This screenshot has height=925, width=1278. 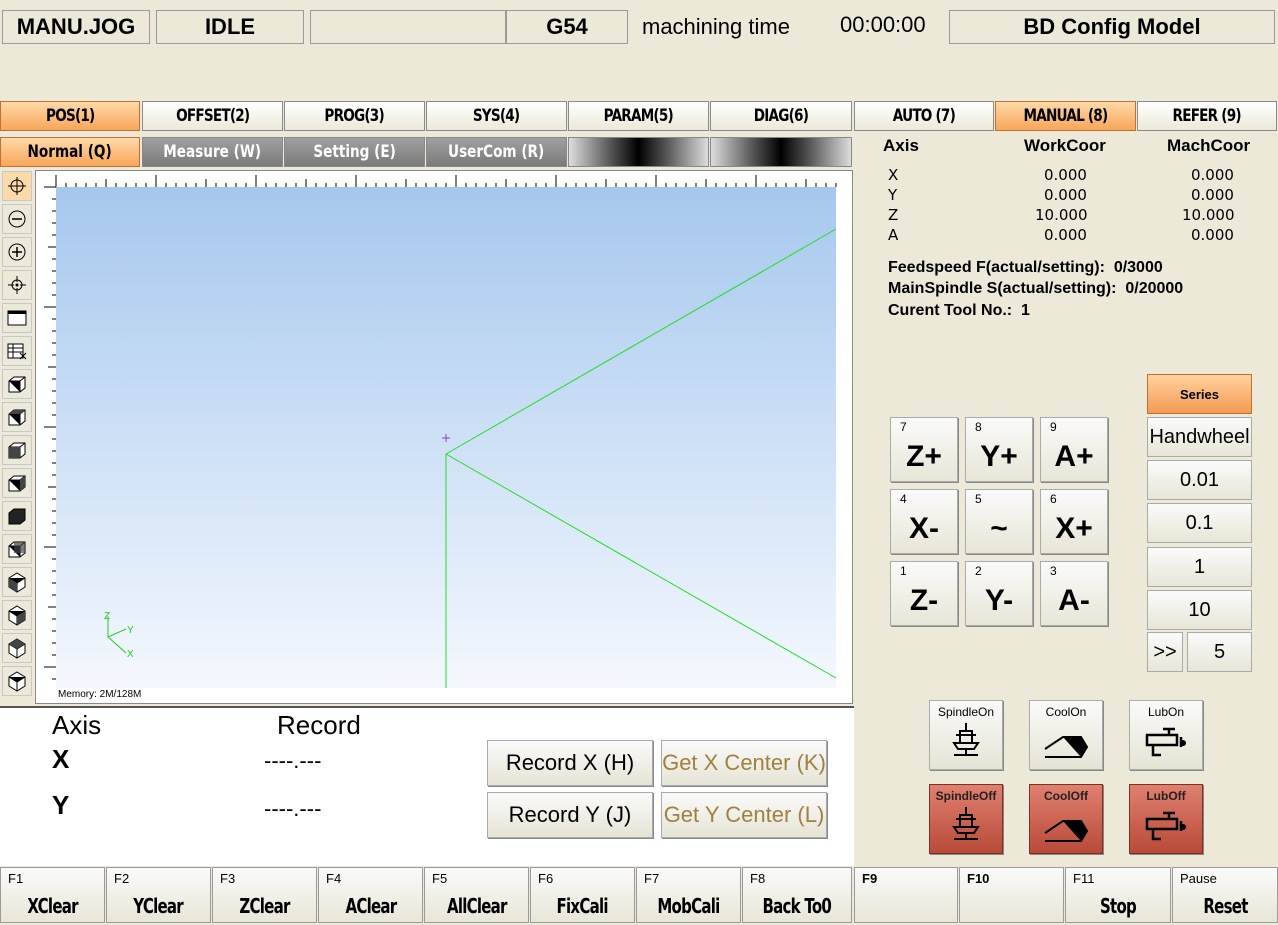 What do you see at coordinates (1199, 394) in the screenshot?
I see `series-mode-button: Series` at bounding box center [1199, 394].